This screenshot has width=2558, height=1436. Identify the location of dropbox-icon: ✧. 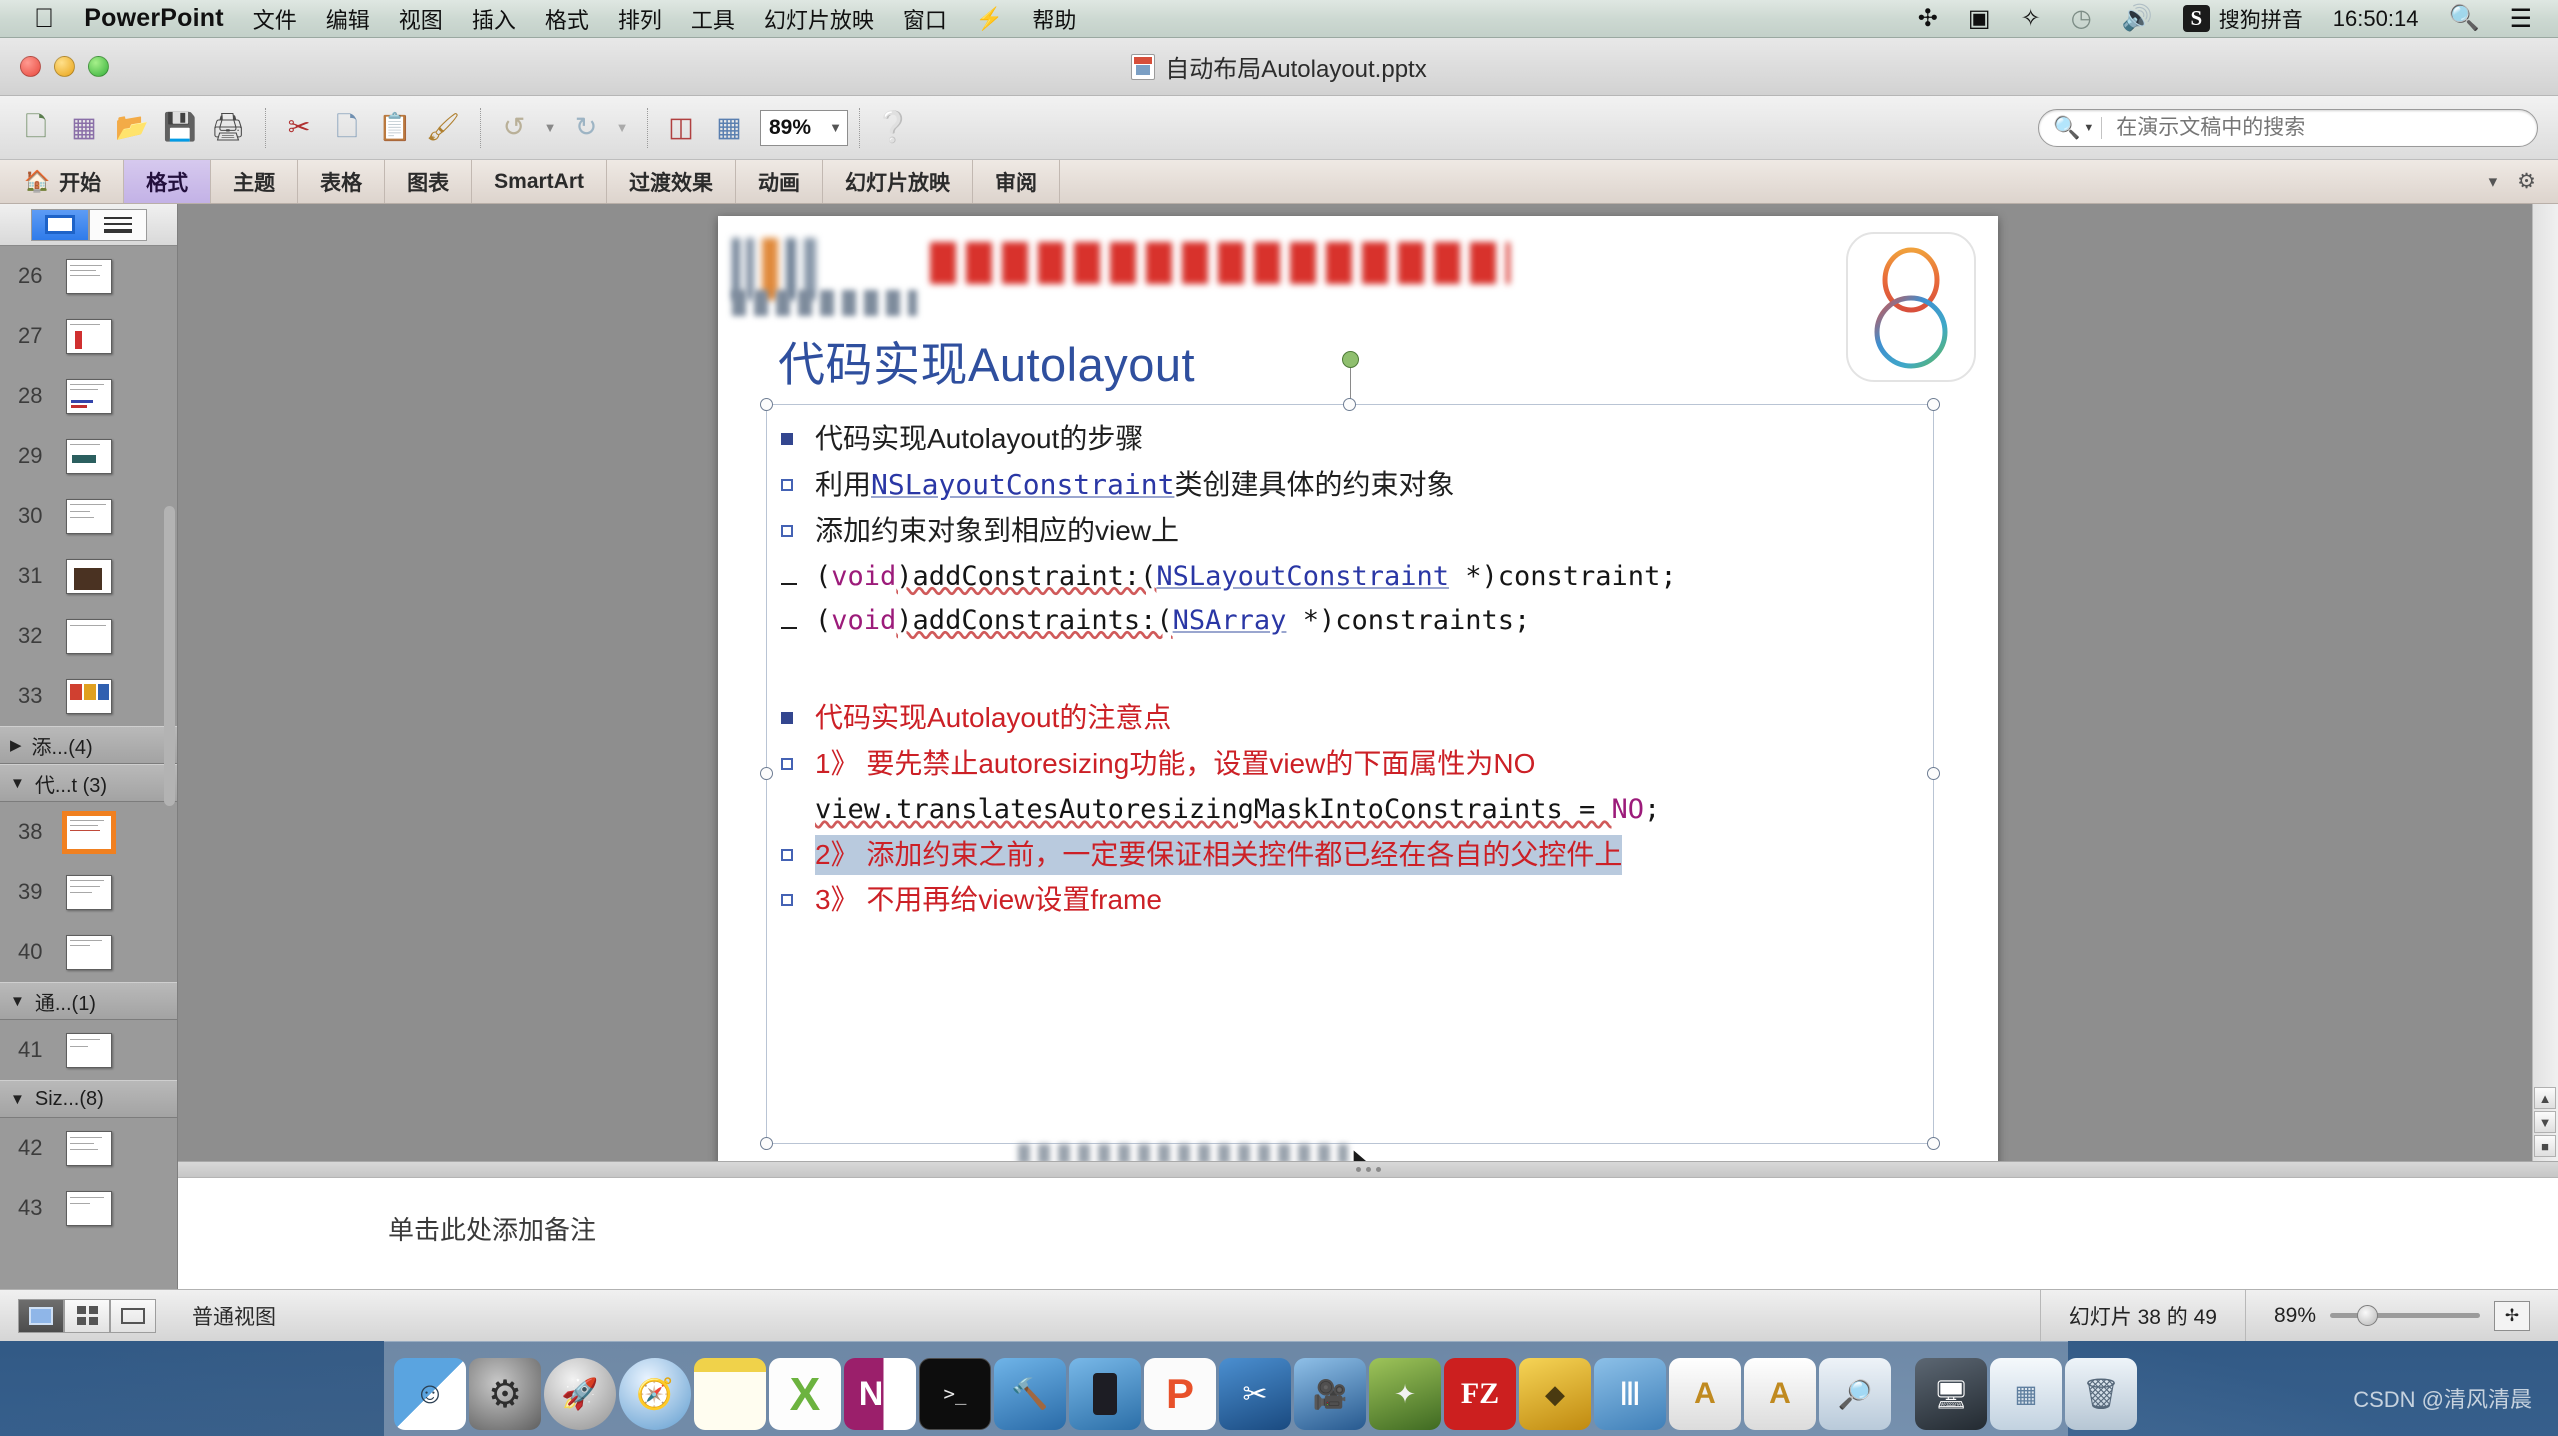
(2031, 18).